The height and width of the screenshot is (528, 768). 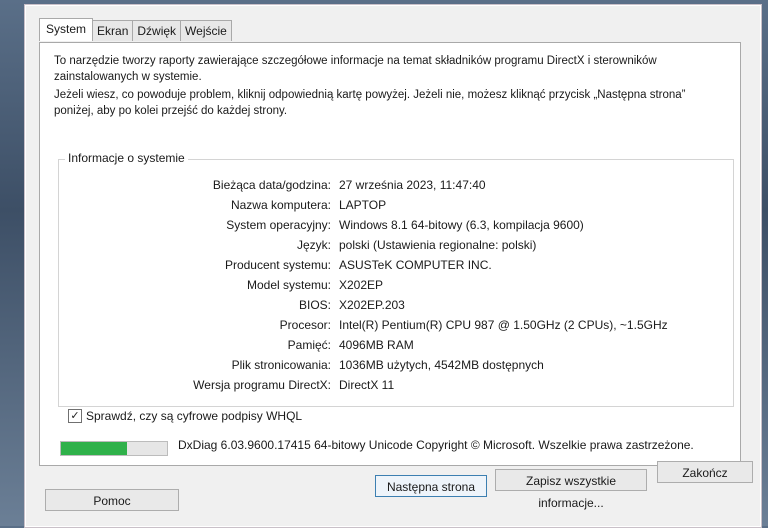 What do you see at coordinates (262, 385) in the screenshot?
I see `info-label: Wersja programu DirectX:` at bounding box center [262, 385].